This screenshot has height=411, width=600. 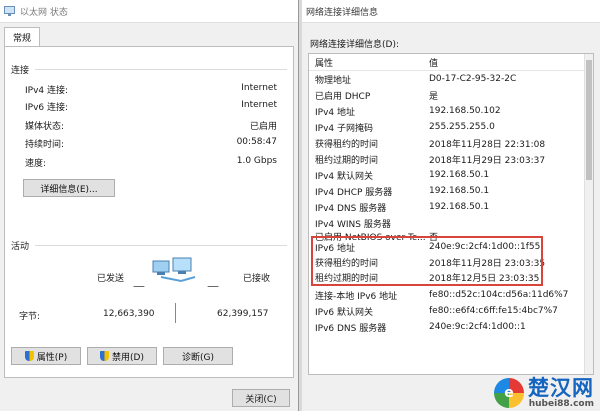 What do you see at coordinates (44, 12) in the screenshot?
I see `window-title: 以太网 状态` at bounding box center [44, 12].